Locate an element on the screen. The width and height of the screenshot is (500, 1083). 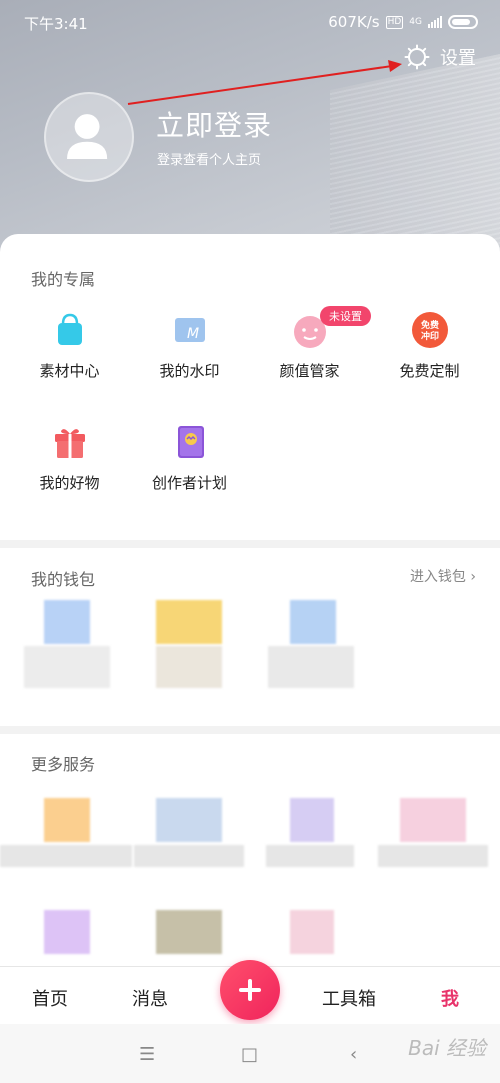
settings-label: 设置 is located at coordinates (458, 58).